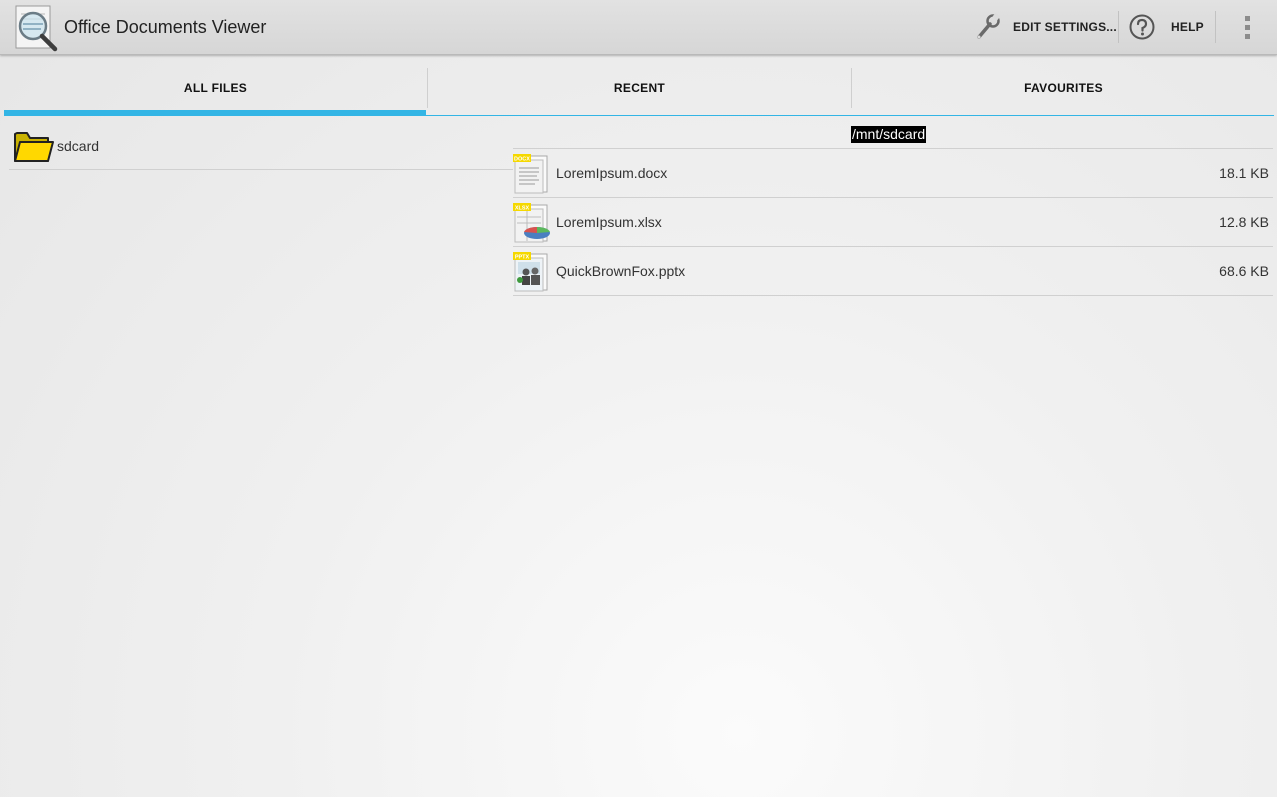 Image resolution: width=1277 pixels, height=797 pixels. I want to click on tab-favourites: FAVOURITES, so click(1063, 92).